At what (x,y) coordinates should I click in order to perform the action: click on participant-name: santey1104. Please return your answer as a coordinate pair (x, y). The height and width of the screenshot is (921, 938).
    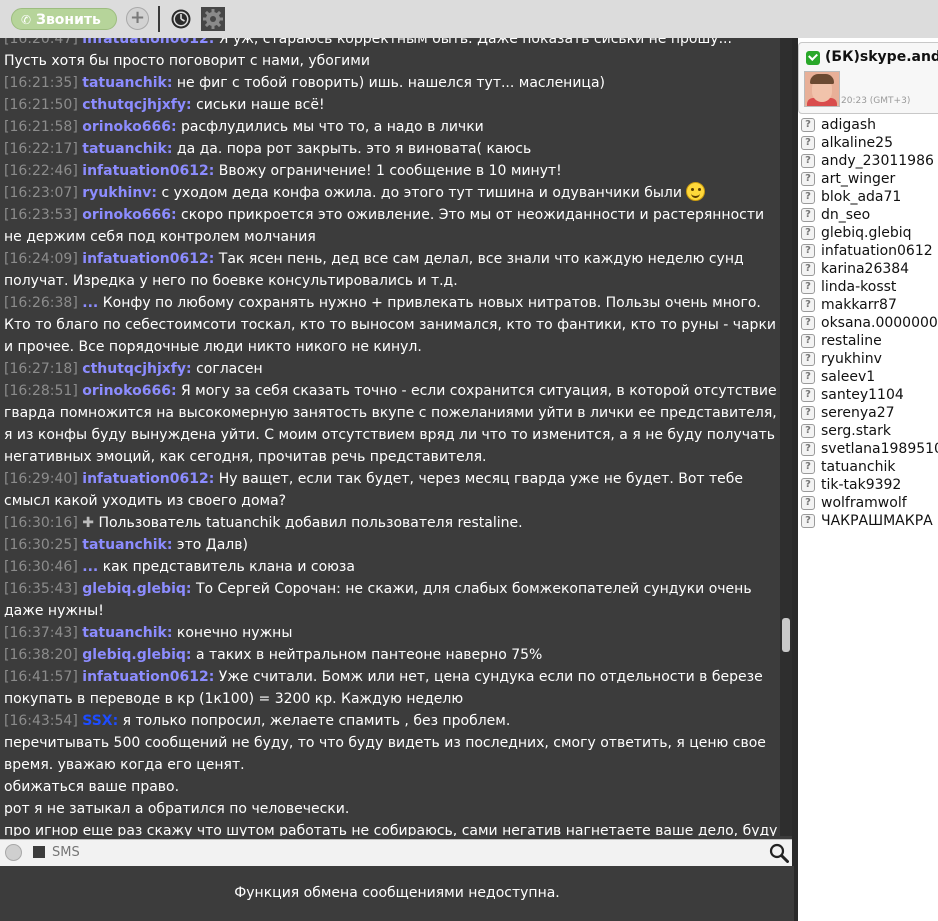
    Looking at the image, I should click on (862, 395).